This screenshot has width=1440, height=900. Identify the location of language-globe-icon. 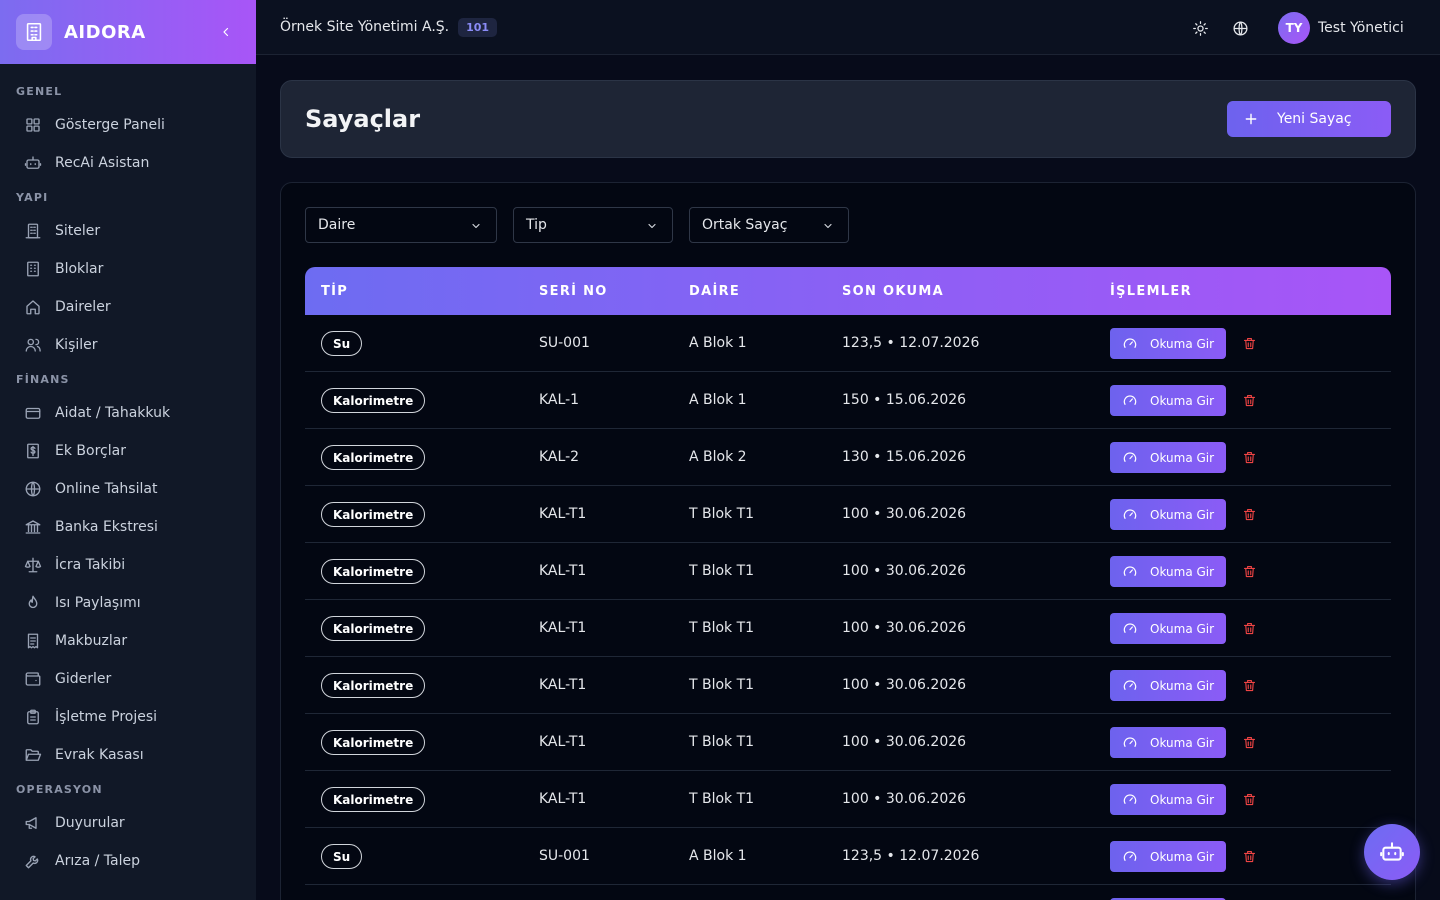
(1240, 28).